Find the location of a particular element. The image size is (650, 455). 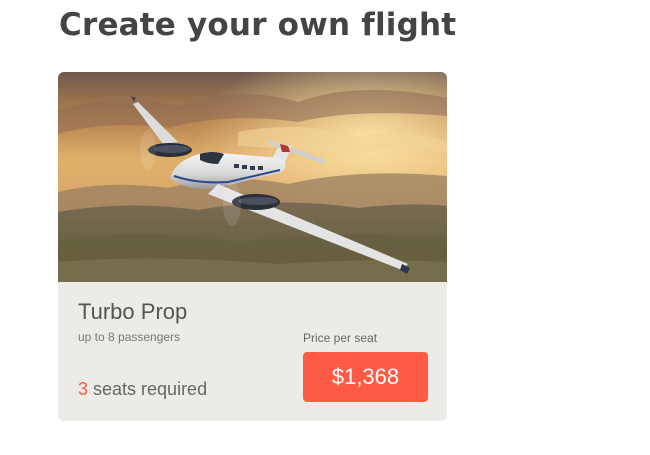

aircraft-name: Turbo Prop is located at coordinates (133, 311).